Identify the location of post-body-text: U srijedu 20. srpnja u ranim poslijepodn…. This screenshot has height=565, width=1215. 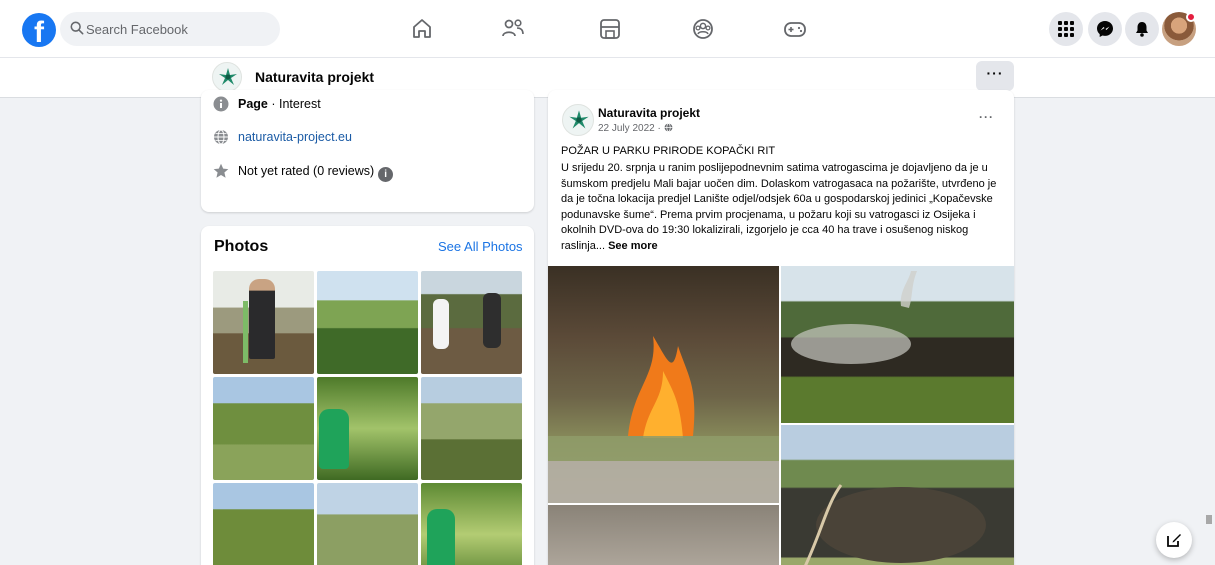
(779, 207).